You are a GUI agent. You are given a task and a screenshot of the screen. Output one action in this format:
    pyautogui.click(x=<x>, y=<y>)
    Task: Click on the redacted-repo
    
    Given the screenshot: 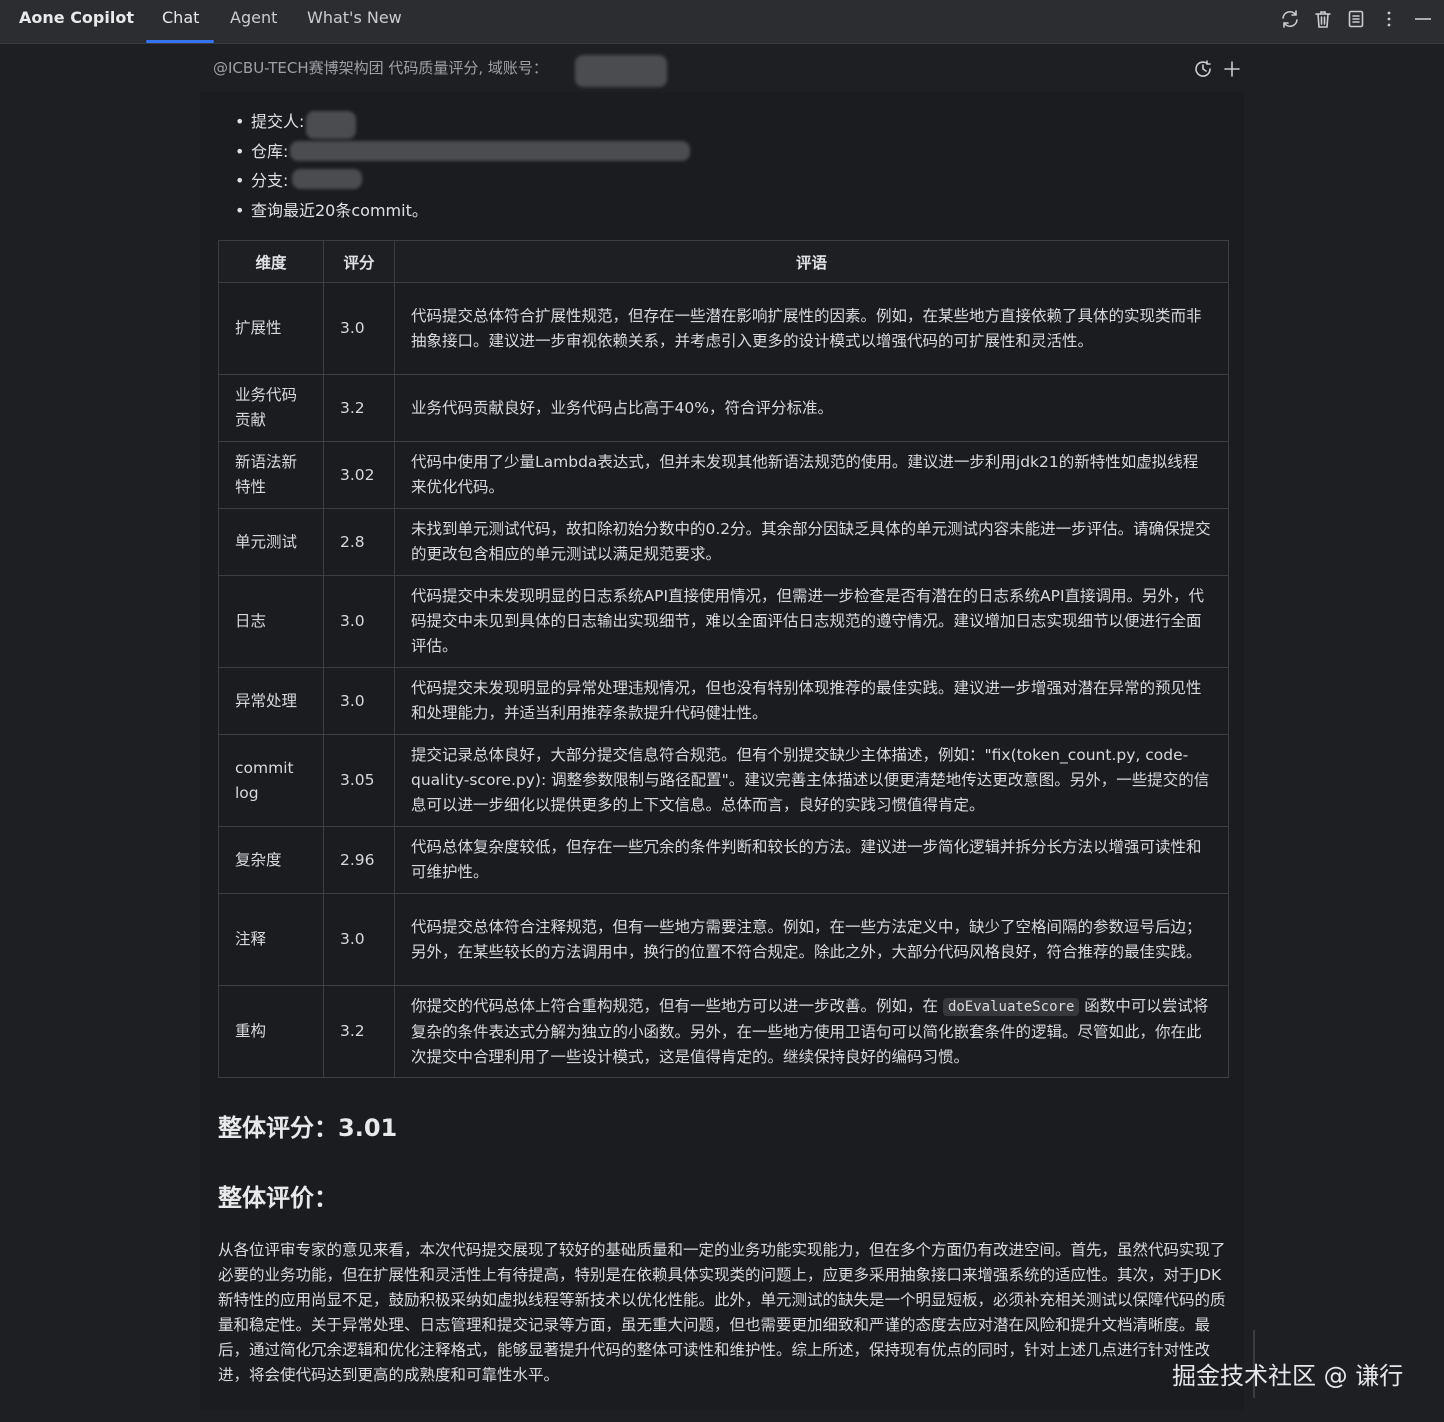 What is the action you would take?
    pyautogui.click(x=490, y=151)
    